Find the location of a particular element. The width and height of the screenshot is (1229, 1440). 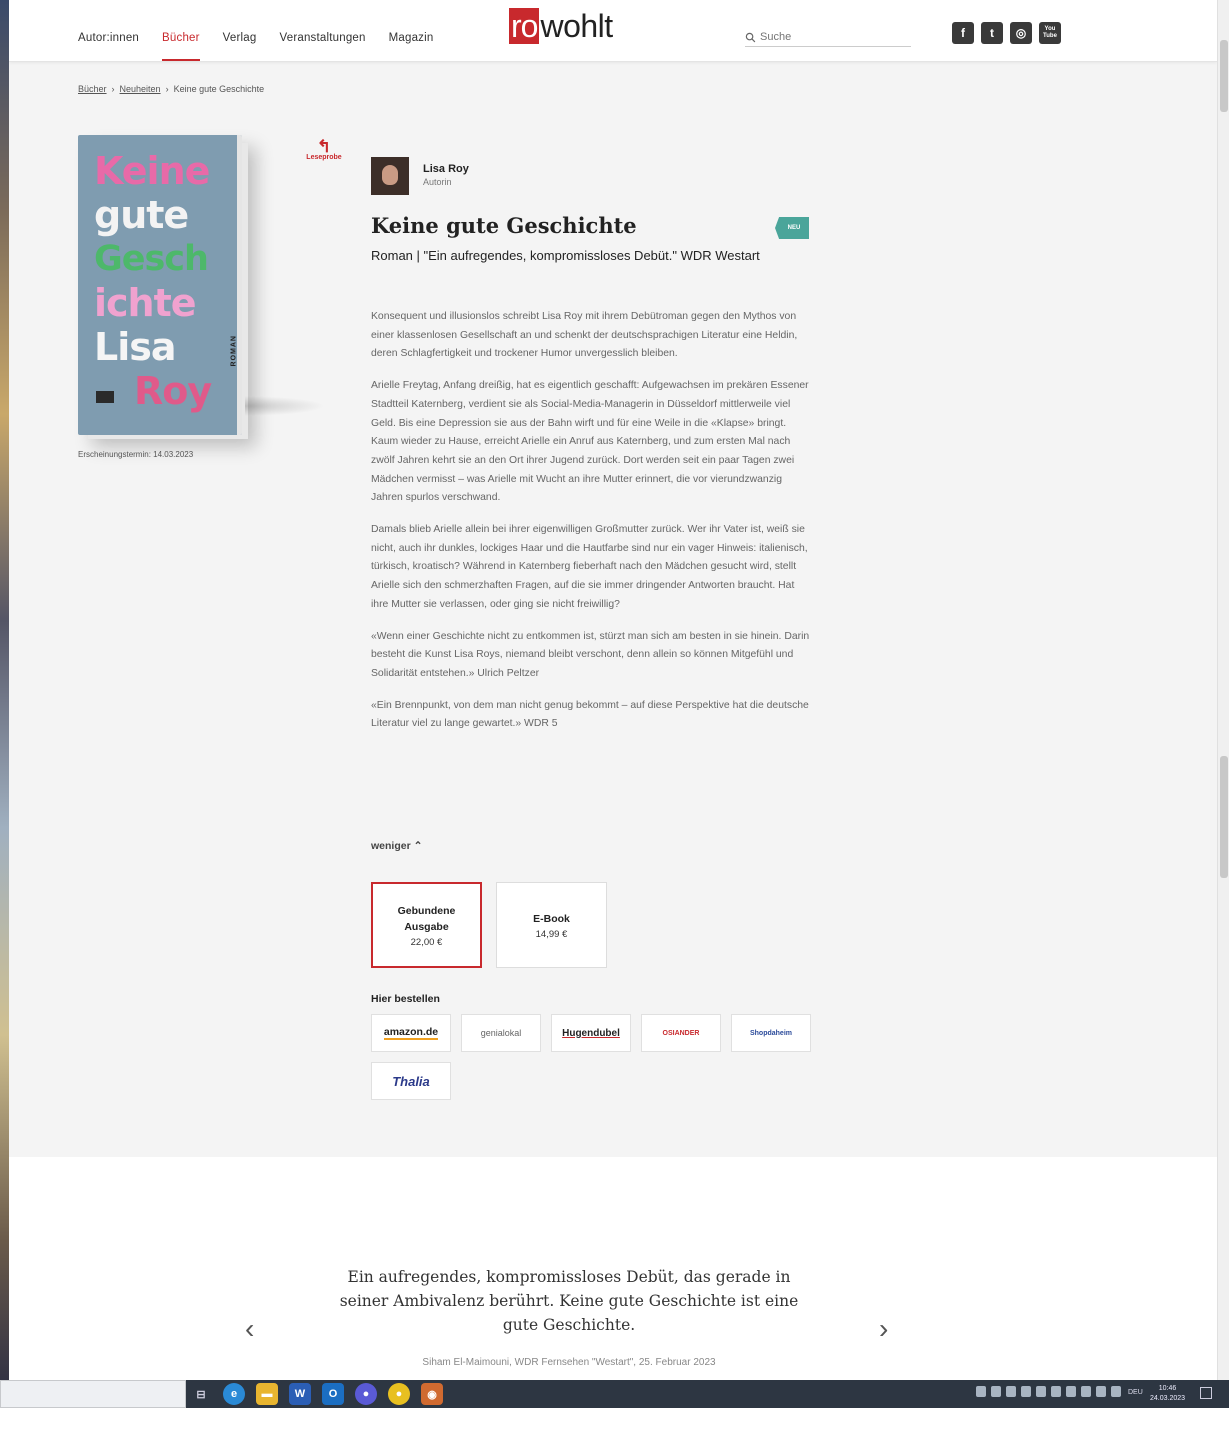

format-label: Gebundene Ausgabe is located at coordinates (426, 918).